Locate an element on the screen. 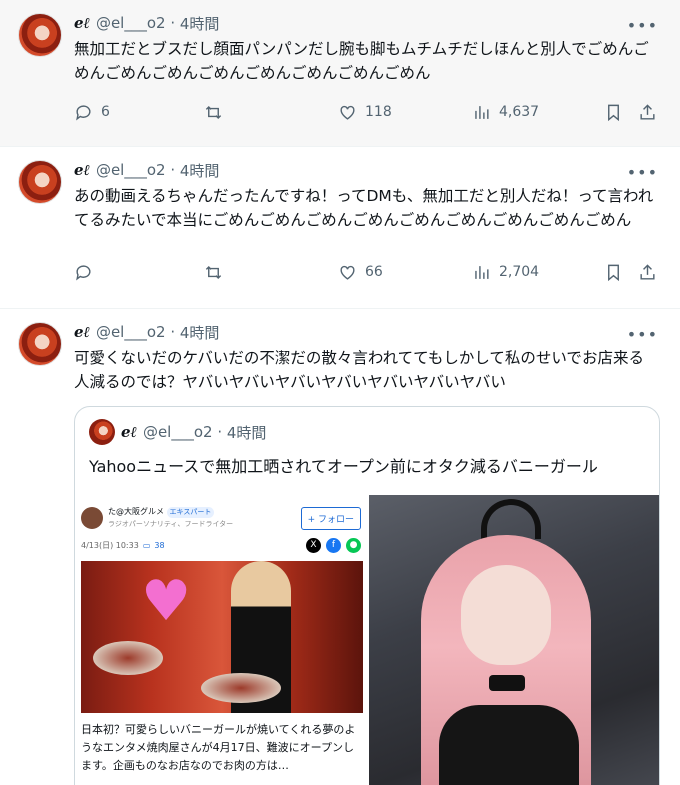 Image resolution: width=680 pixels, height=785 pixels. reply-count: 6 is located at coordinates (105, 112).